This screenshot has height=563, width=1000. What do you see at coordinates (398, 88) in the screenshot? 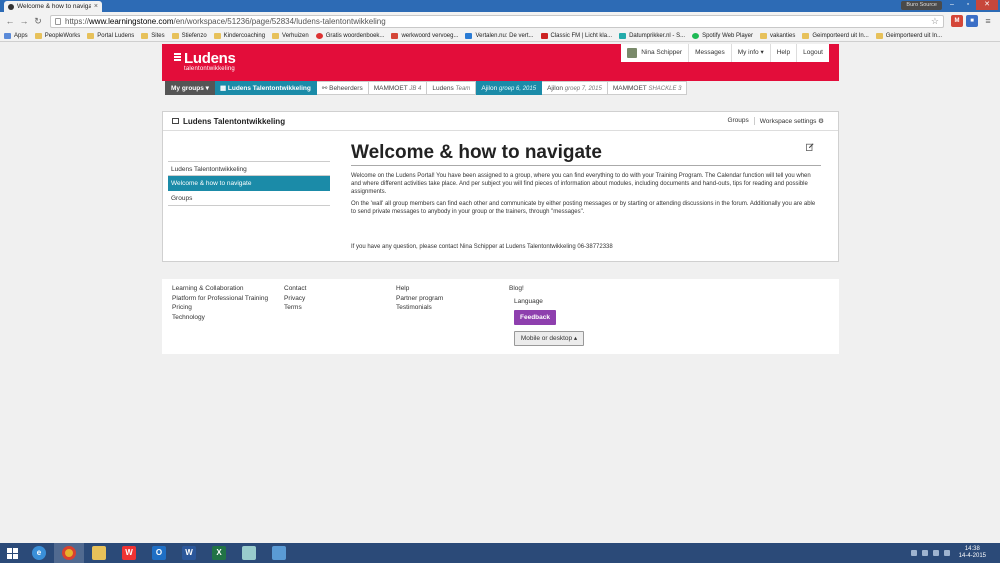
I see `tab-mammoet-jb4: MAMMOET JB 4` at bounding box center [398, 88].